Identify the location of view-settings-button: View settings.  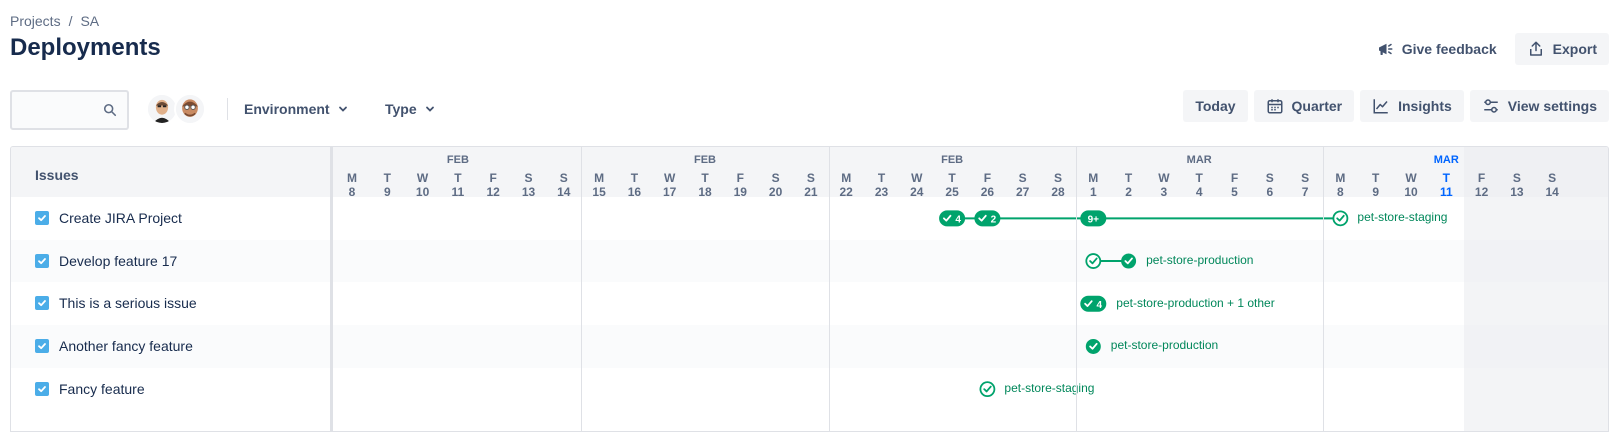
(1539, 106).